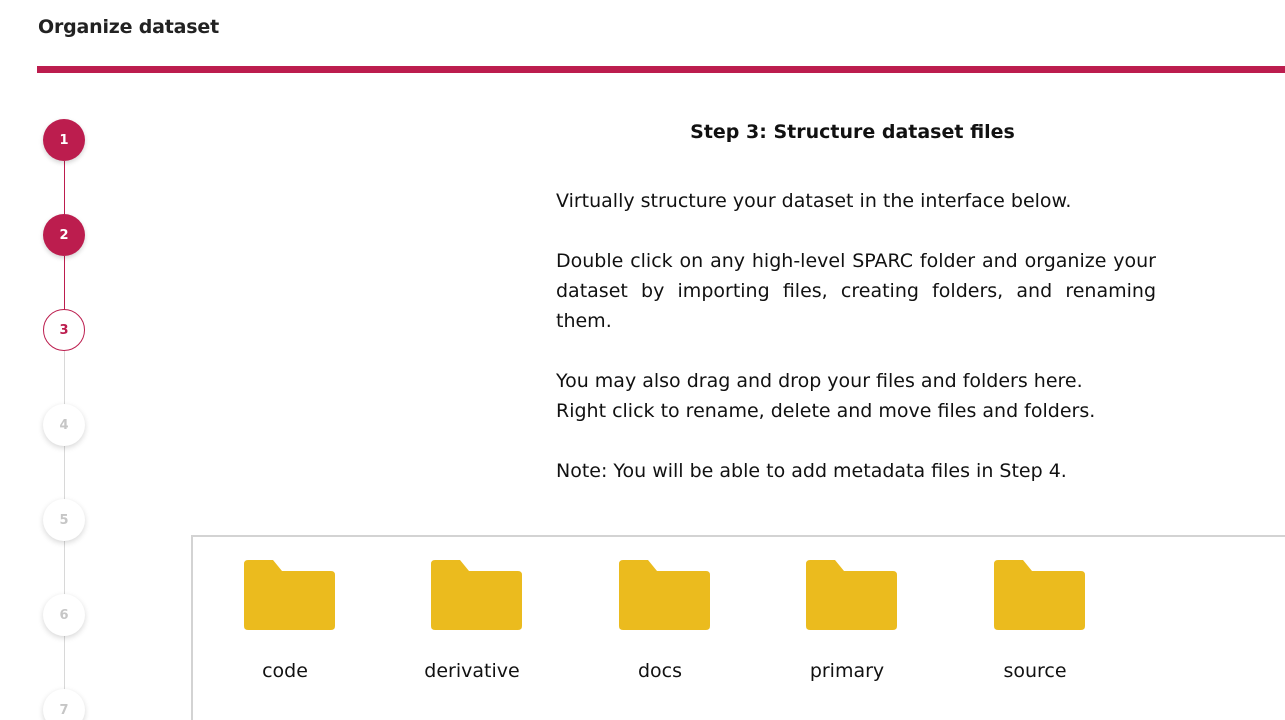 The height and width of the screenshot is (720, 1285). Describe the element at coordinates (64, 330) in the screenshot. I see `step-3: 3` at that location.